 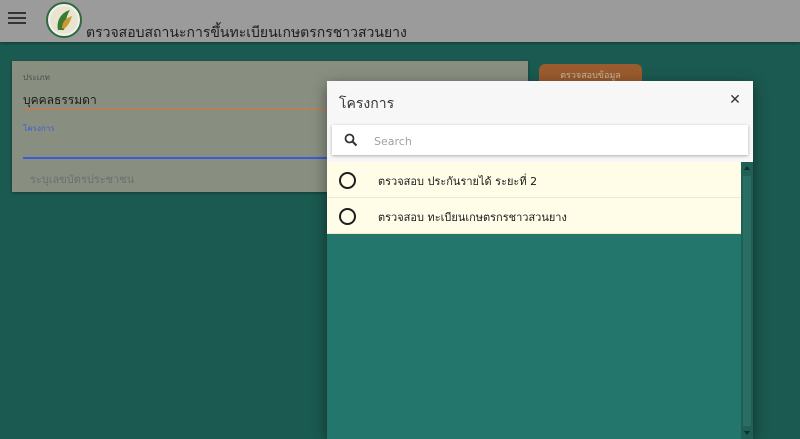 I want to click on scroll-up-arrow-icon, so click(x=747, y=168).